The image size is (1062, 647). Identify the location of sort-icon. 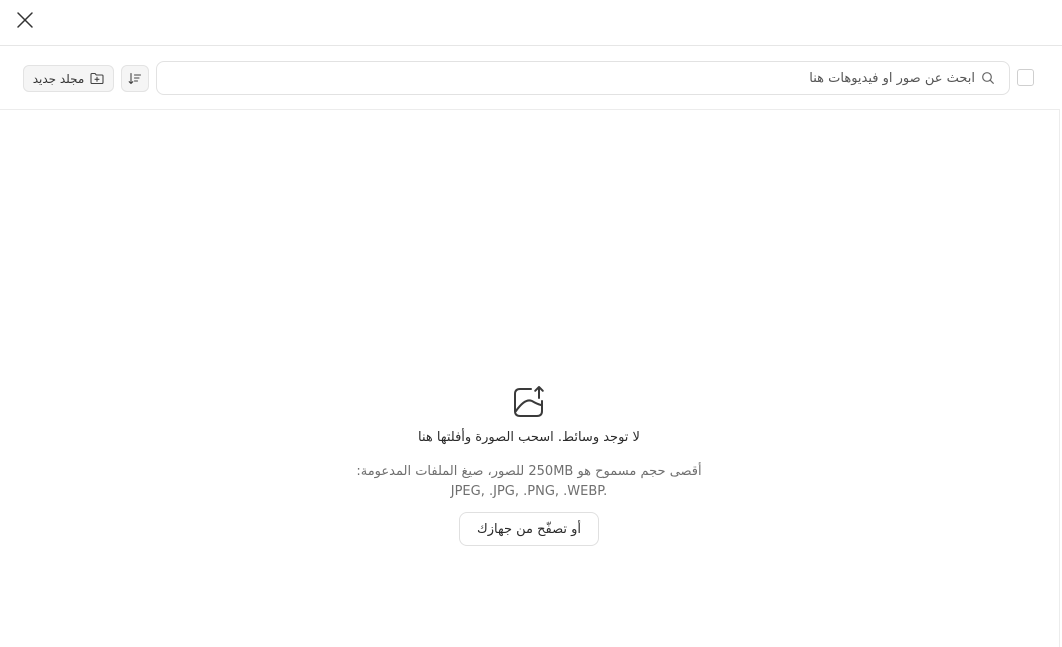
(135, 78).